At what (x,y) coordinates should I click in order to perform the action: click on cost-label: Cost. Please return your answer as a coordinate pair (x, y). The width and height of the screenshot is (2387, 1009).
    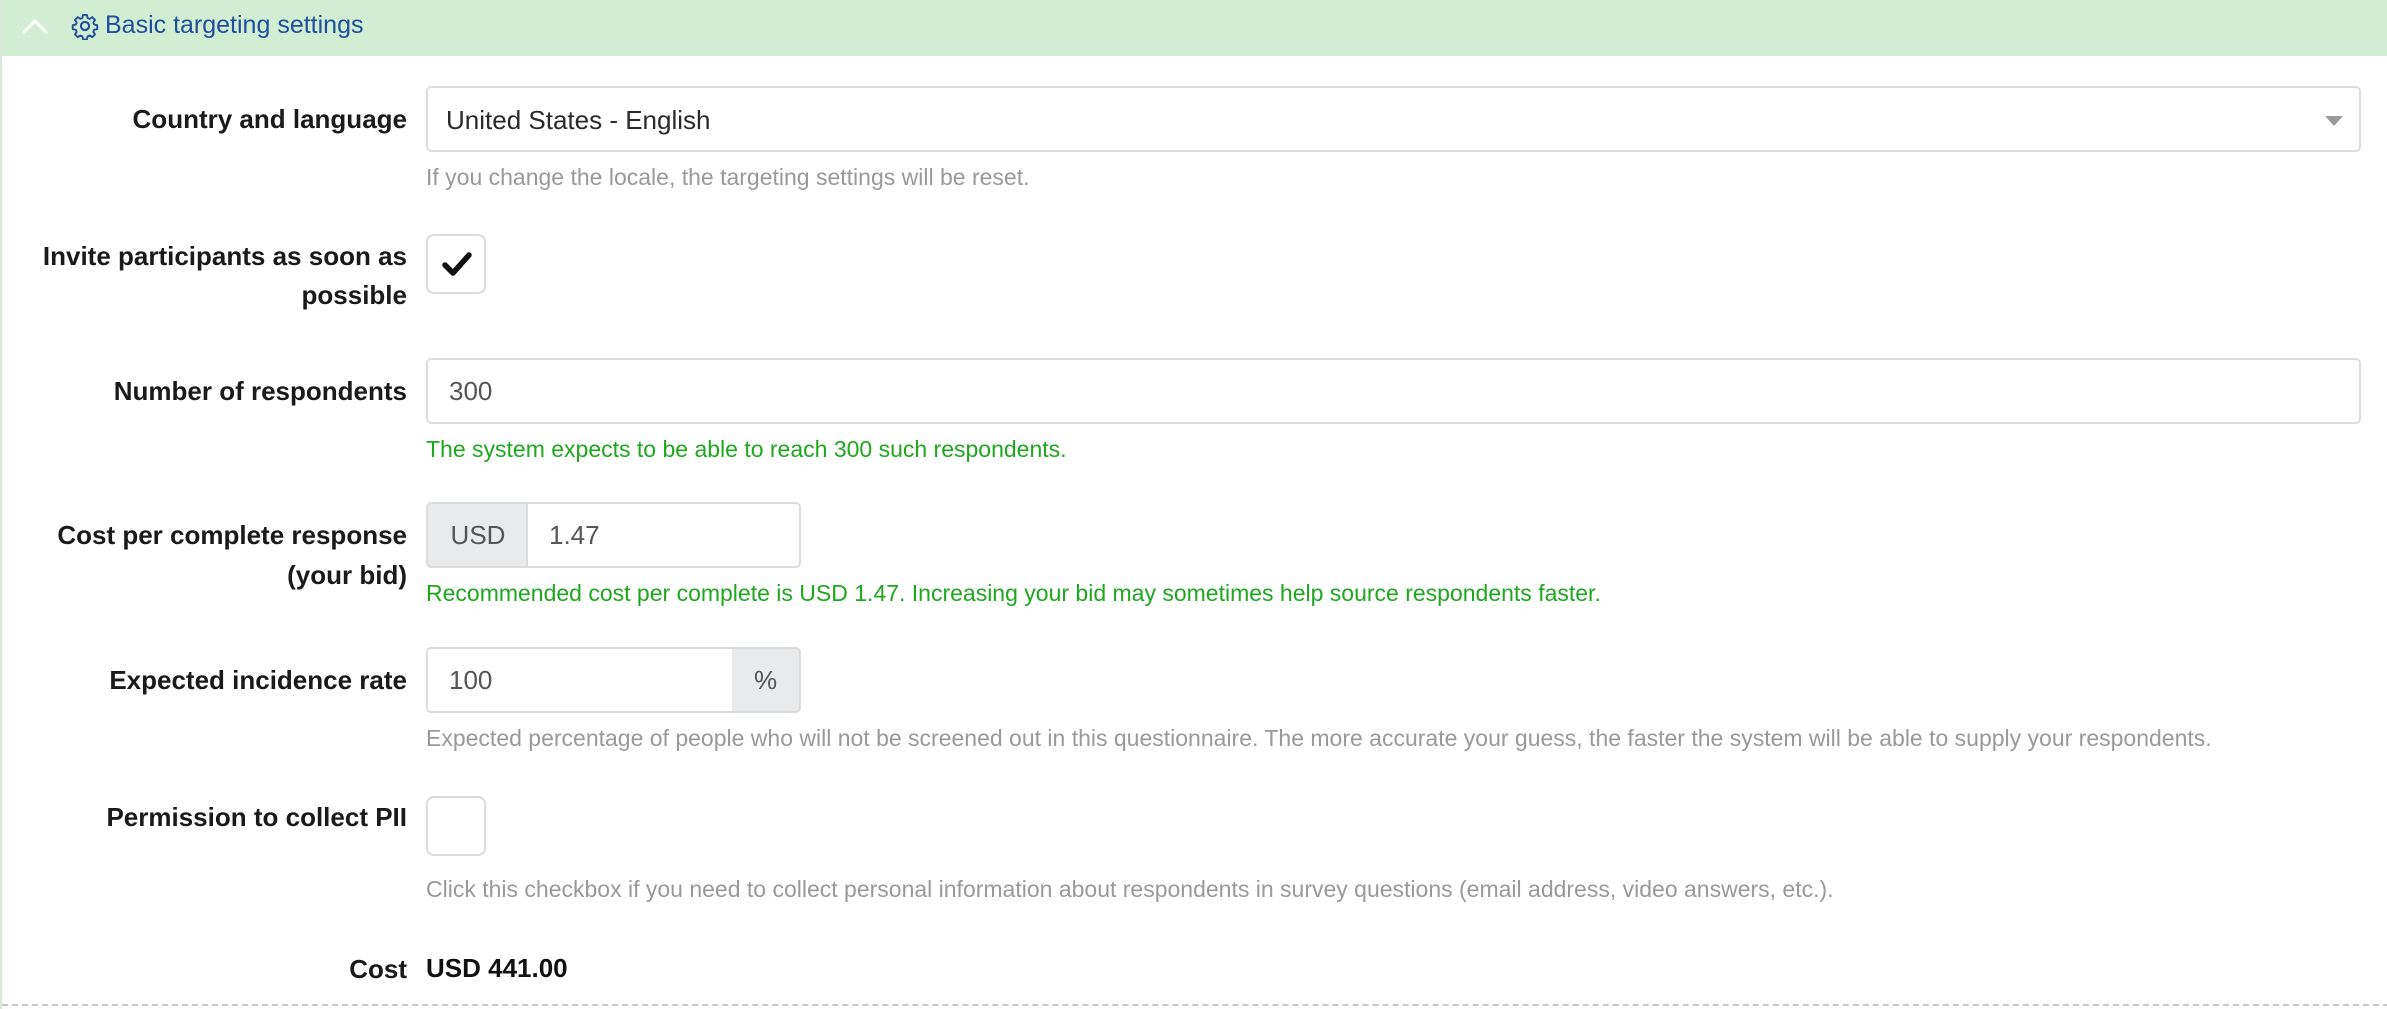
    Looking at the image, I should click on (378, 969).